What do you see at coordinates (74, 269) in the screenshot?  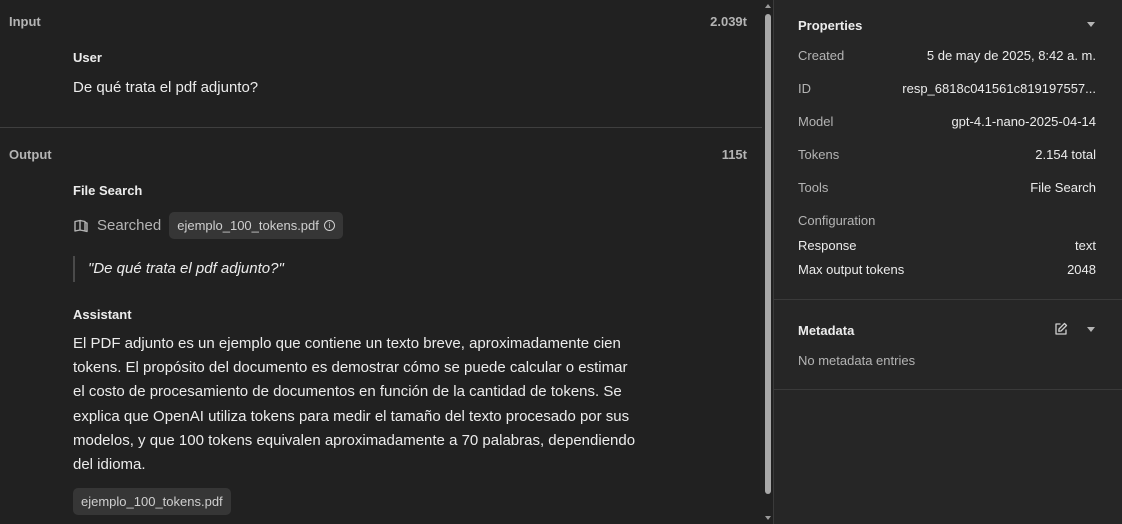 I see `quote-bar` at bounding box center [74, 269].